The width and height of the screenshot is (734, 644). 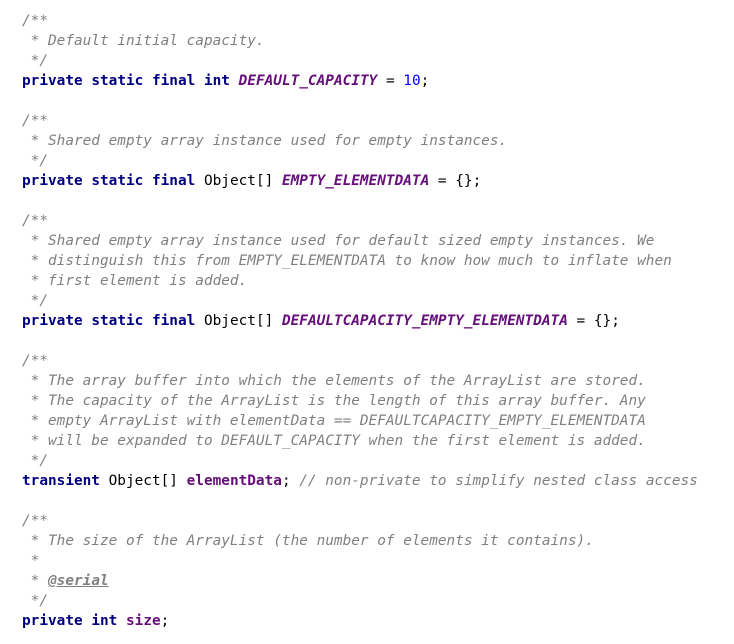 I want to click on number-literal: 10, so click(x=412, y=81).